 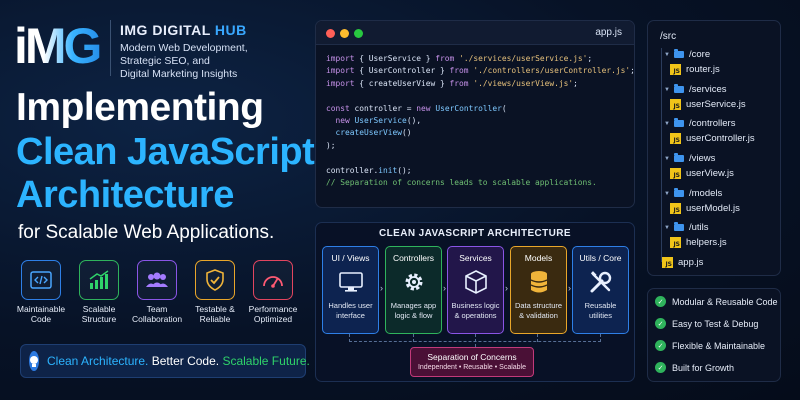 I want to click on shield-check-icon, so click(x=215, y=280).